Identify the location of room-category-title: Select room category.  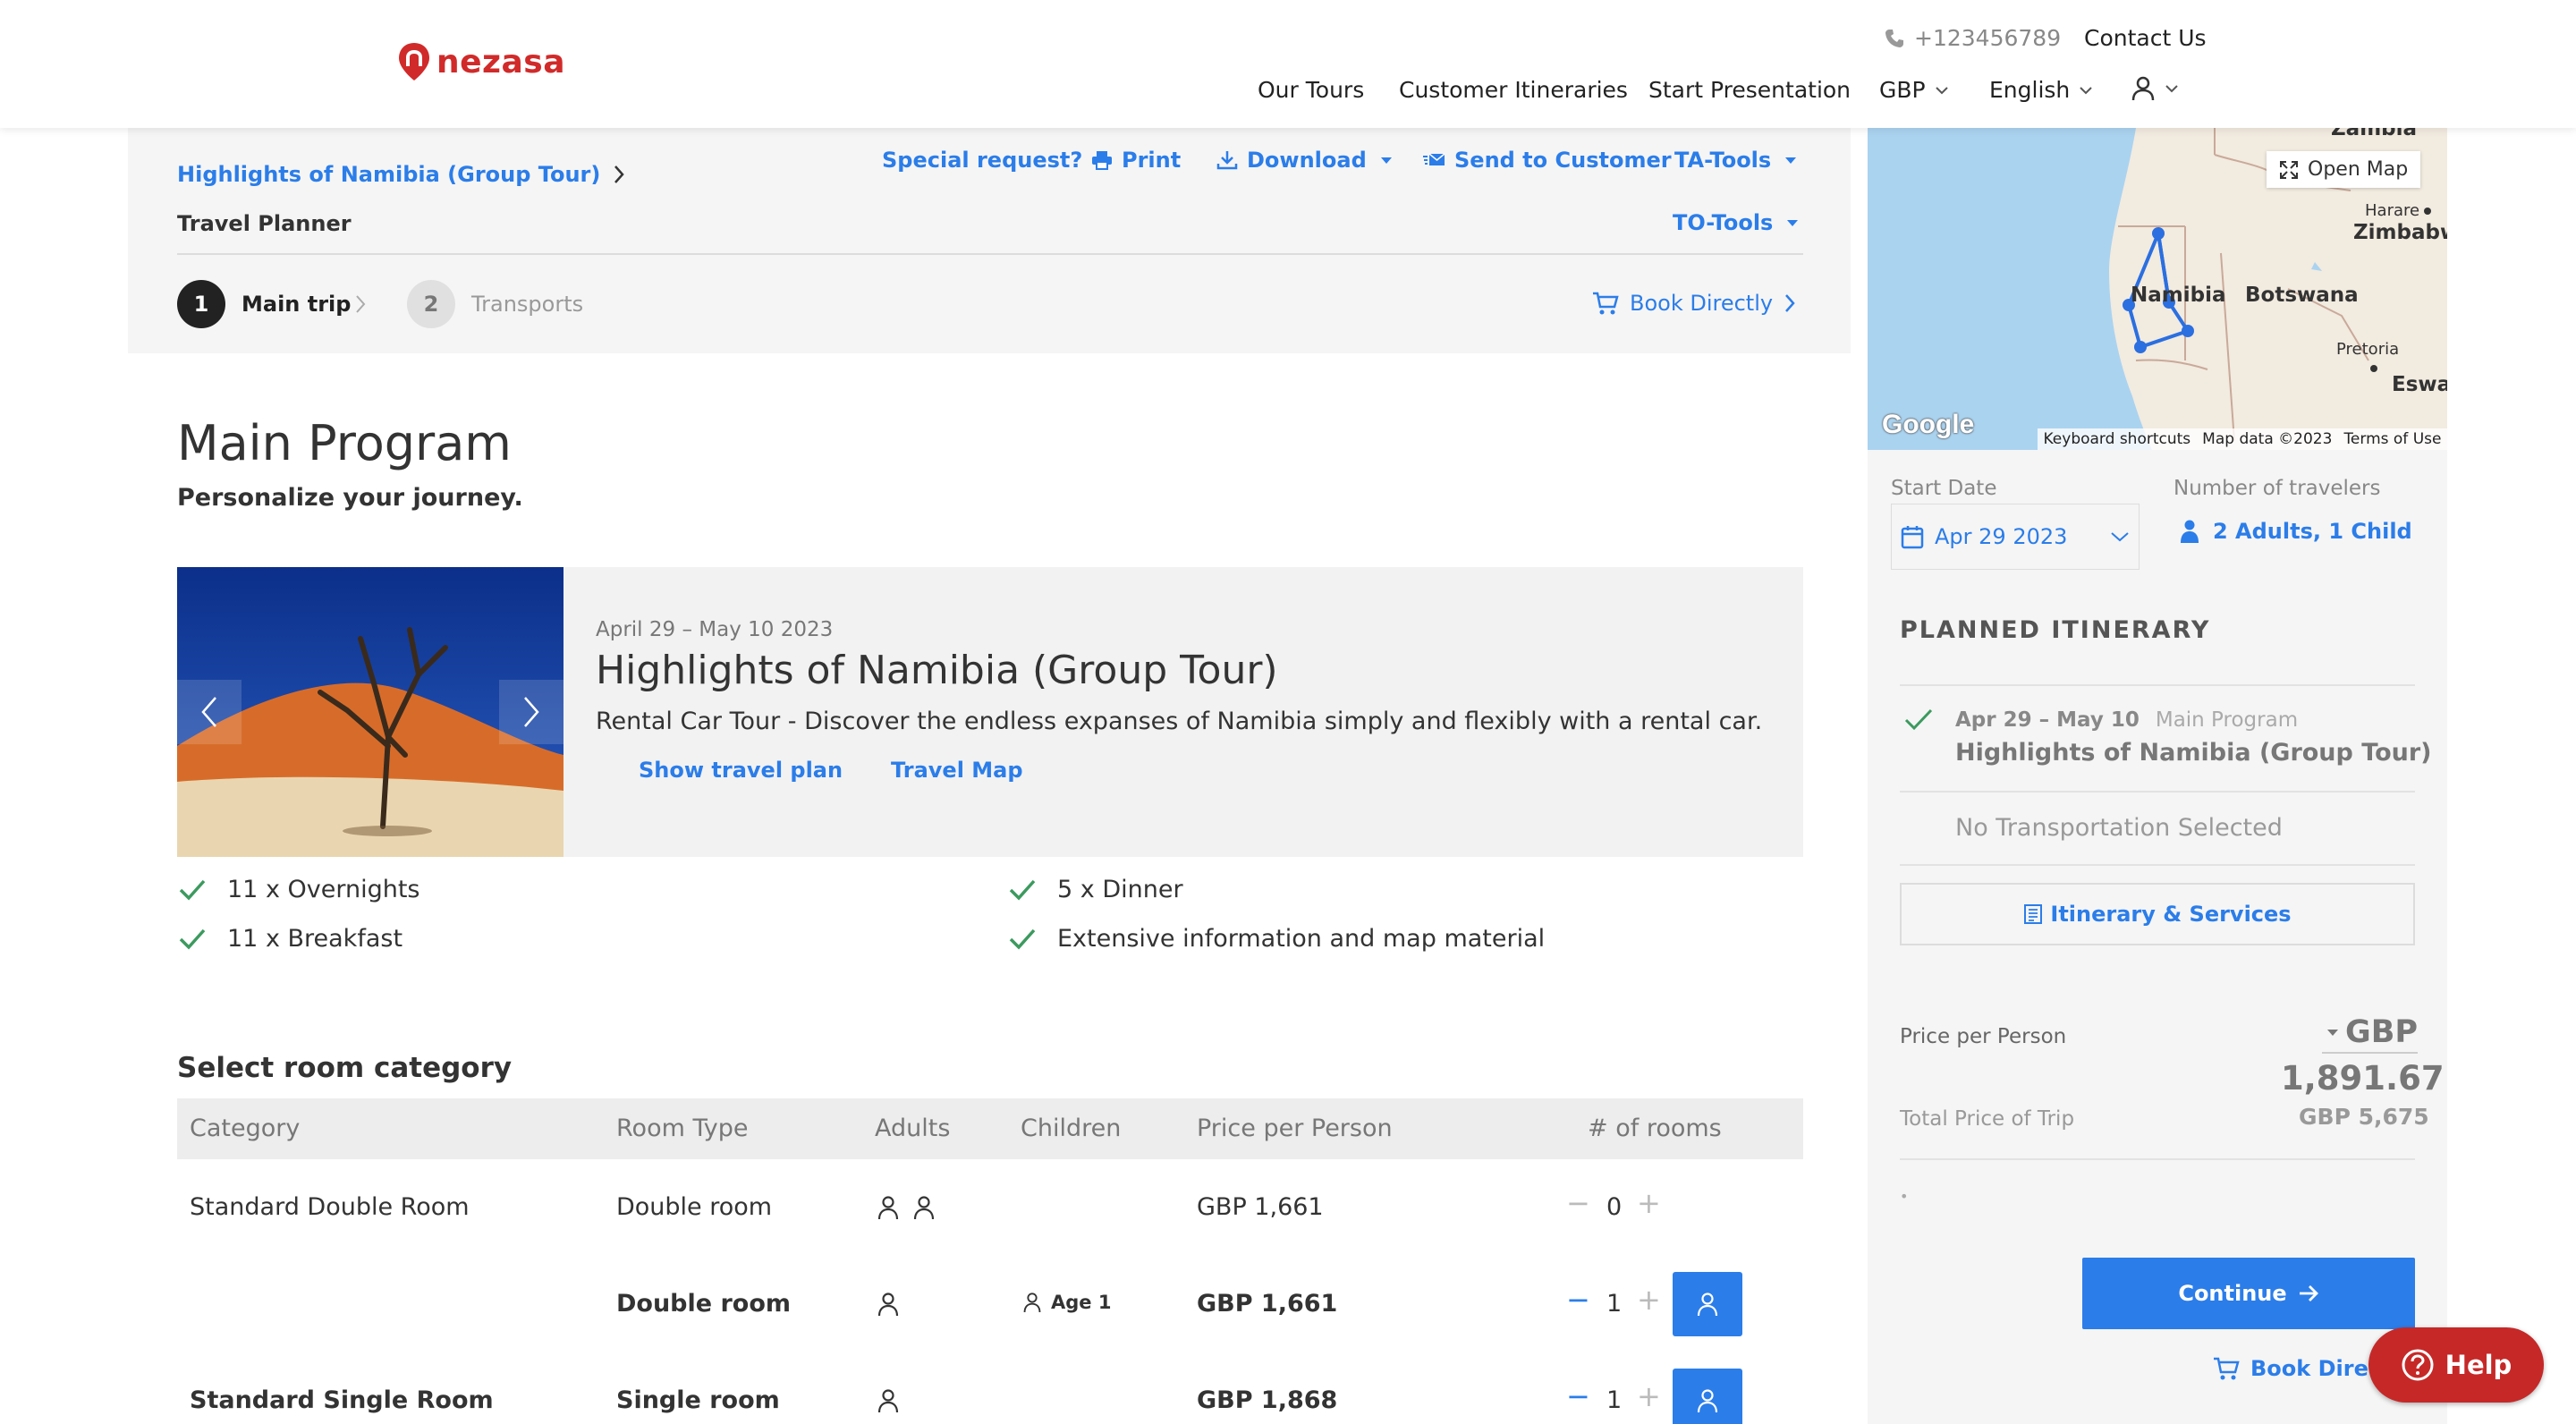
(345, 1068).